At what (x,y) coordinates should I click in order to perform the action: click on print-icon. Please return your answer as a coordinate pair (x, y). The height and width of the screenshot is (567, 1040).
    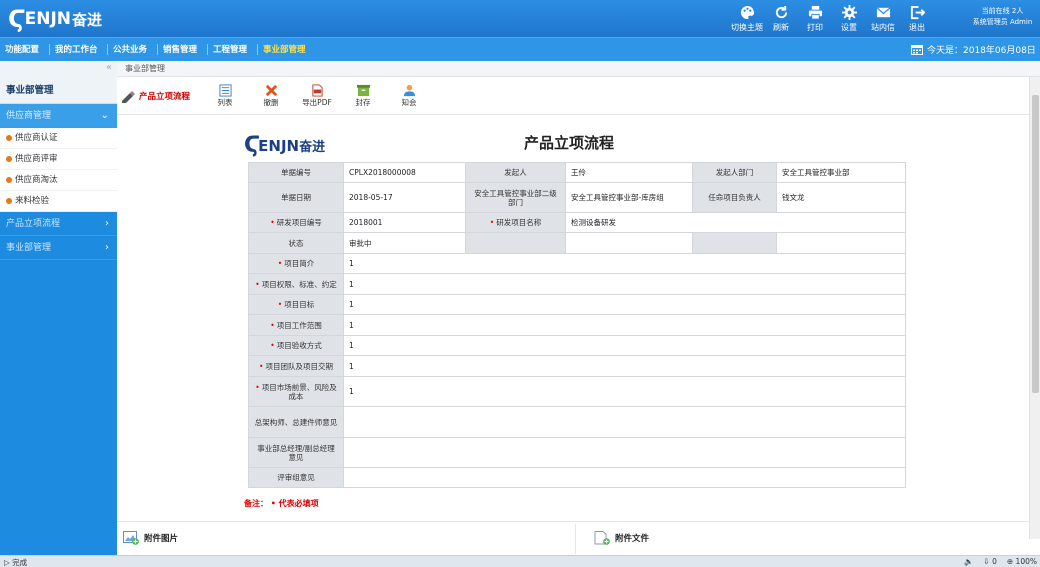
    Looking at the image, I should click on (815, 12).